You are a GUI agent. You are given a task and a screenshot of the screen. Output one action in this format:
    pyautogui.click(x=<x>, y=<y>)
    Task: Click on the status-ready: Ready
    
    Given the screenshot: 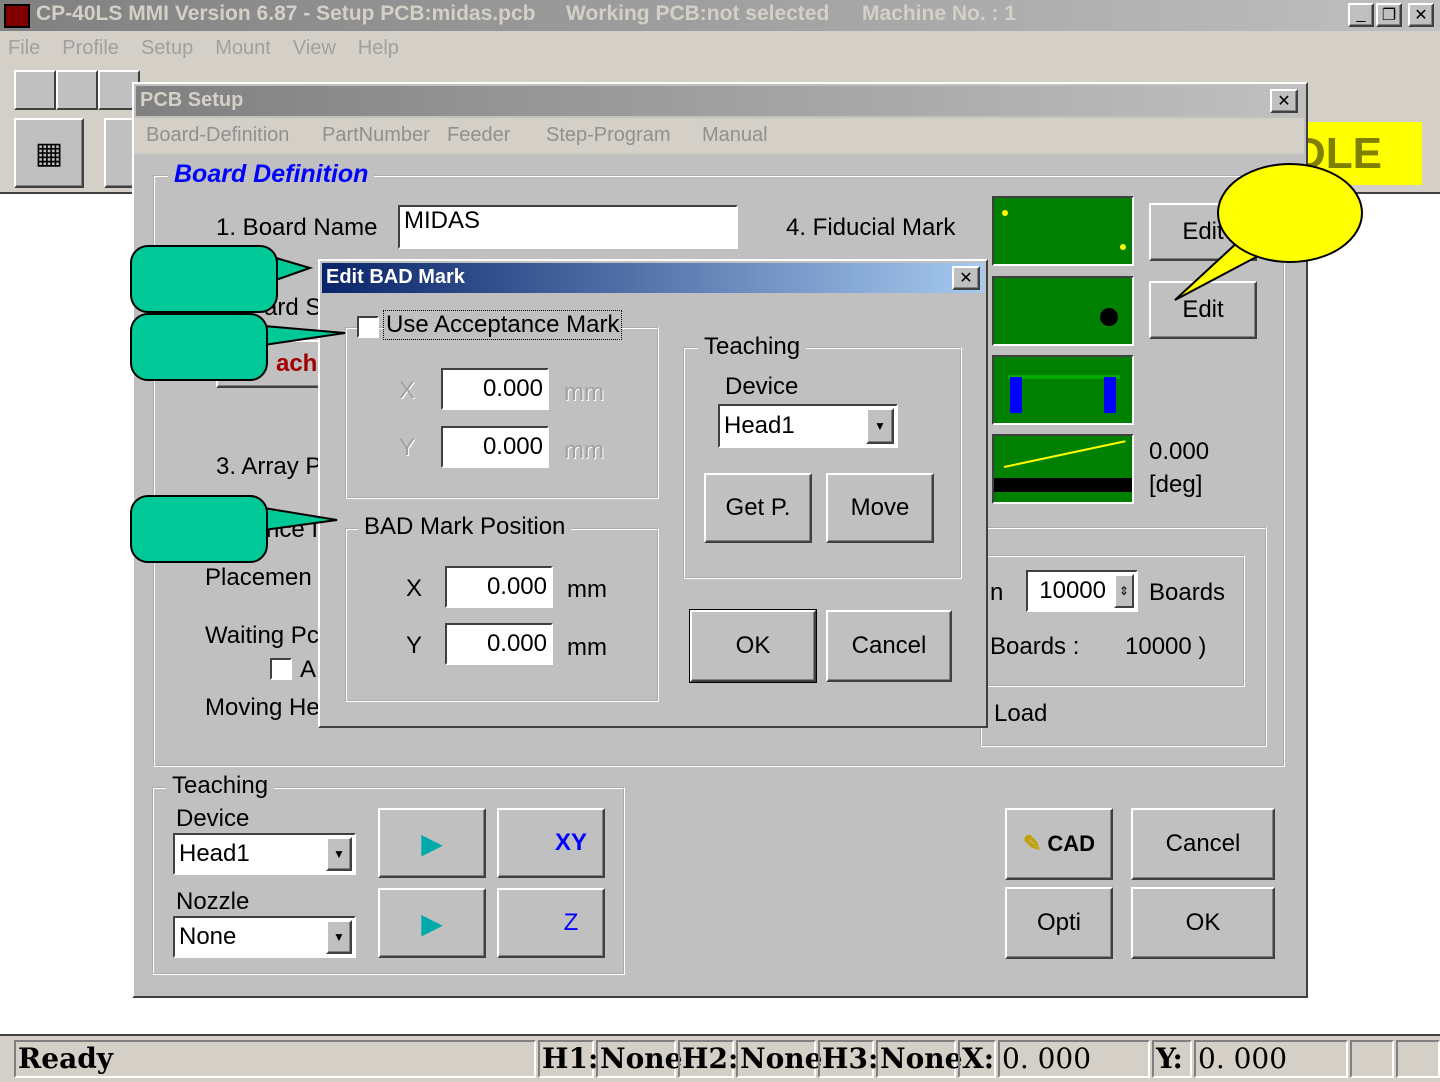 What is the action you would take?
    pyautogui.click(x=275, y=1059)
    